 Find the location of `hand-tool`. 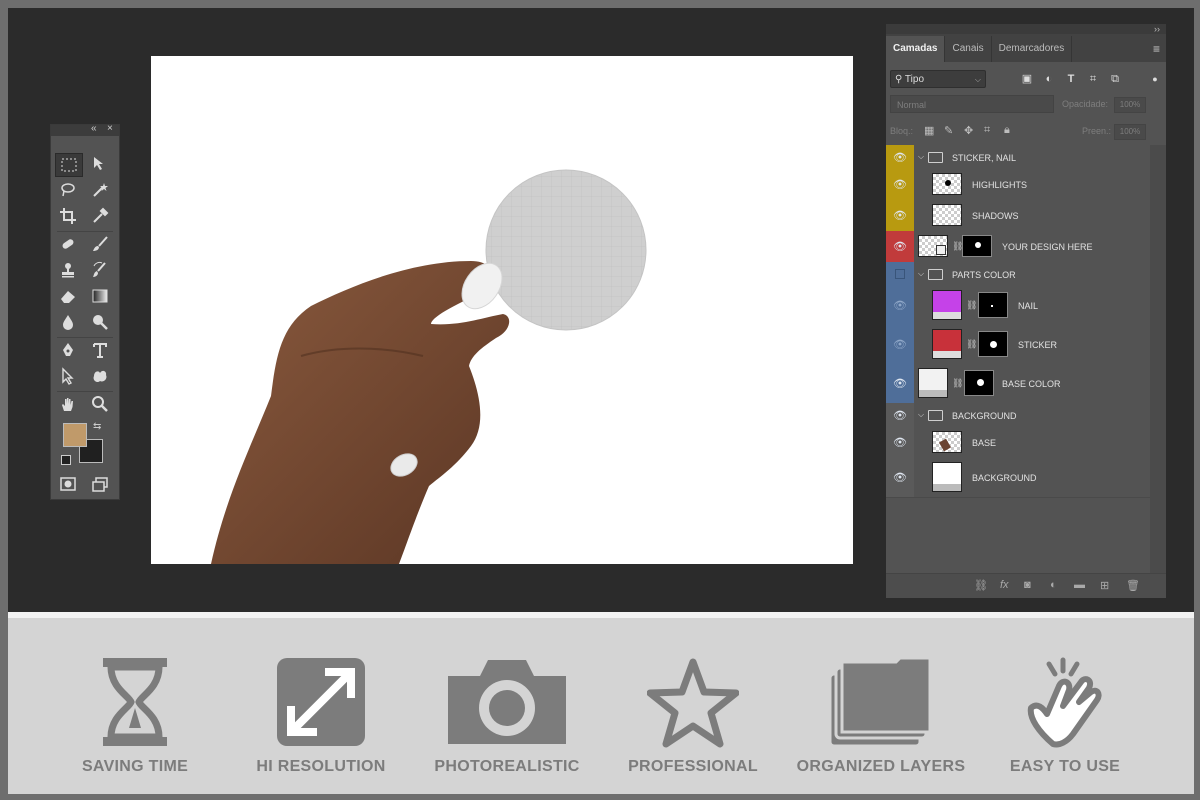

hand-tool is located at coordinates (68, 404).